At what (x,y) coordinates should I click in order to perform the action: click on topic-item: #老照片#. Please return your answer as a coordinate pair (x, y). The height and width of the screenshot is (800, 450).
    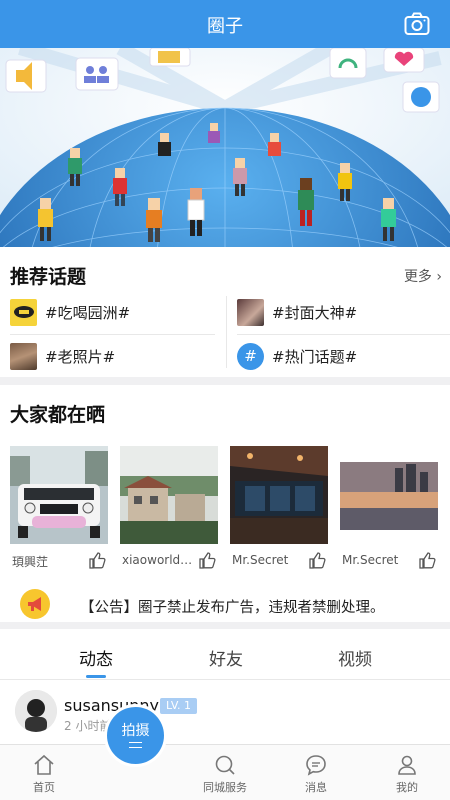
    Looking at the image, I should click on (62, 356).